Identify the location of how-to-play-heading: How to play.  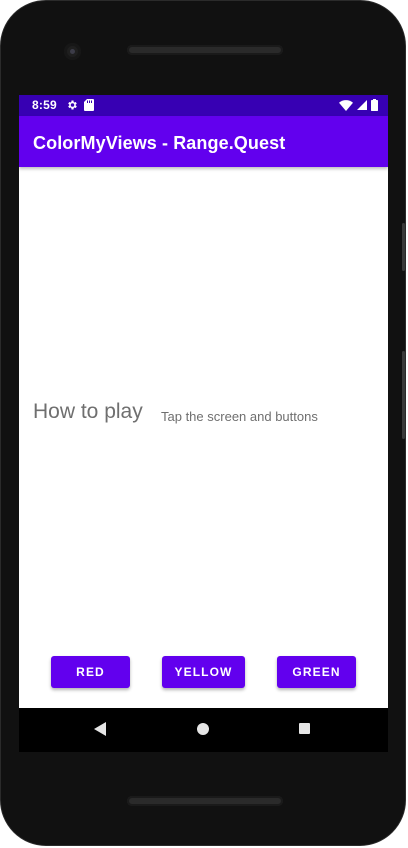
(88, 412).